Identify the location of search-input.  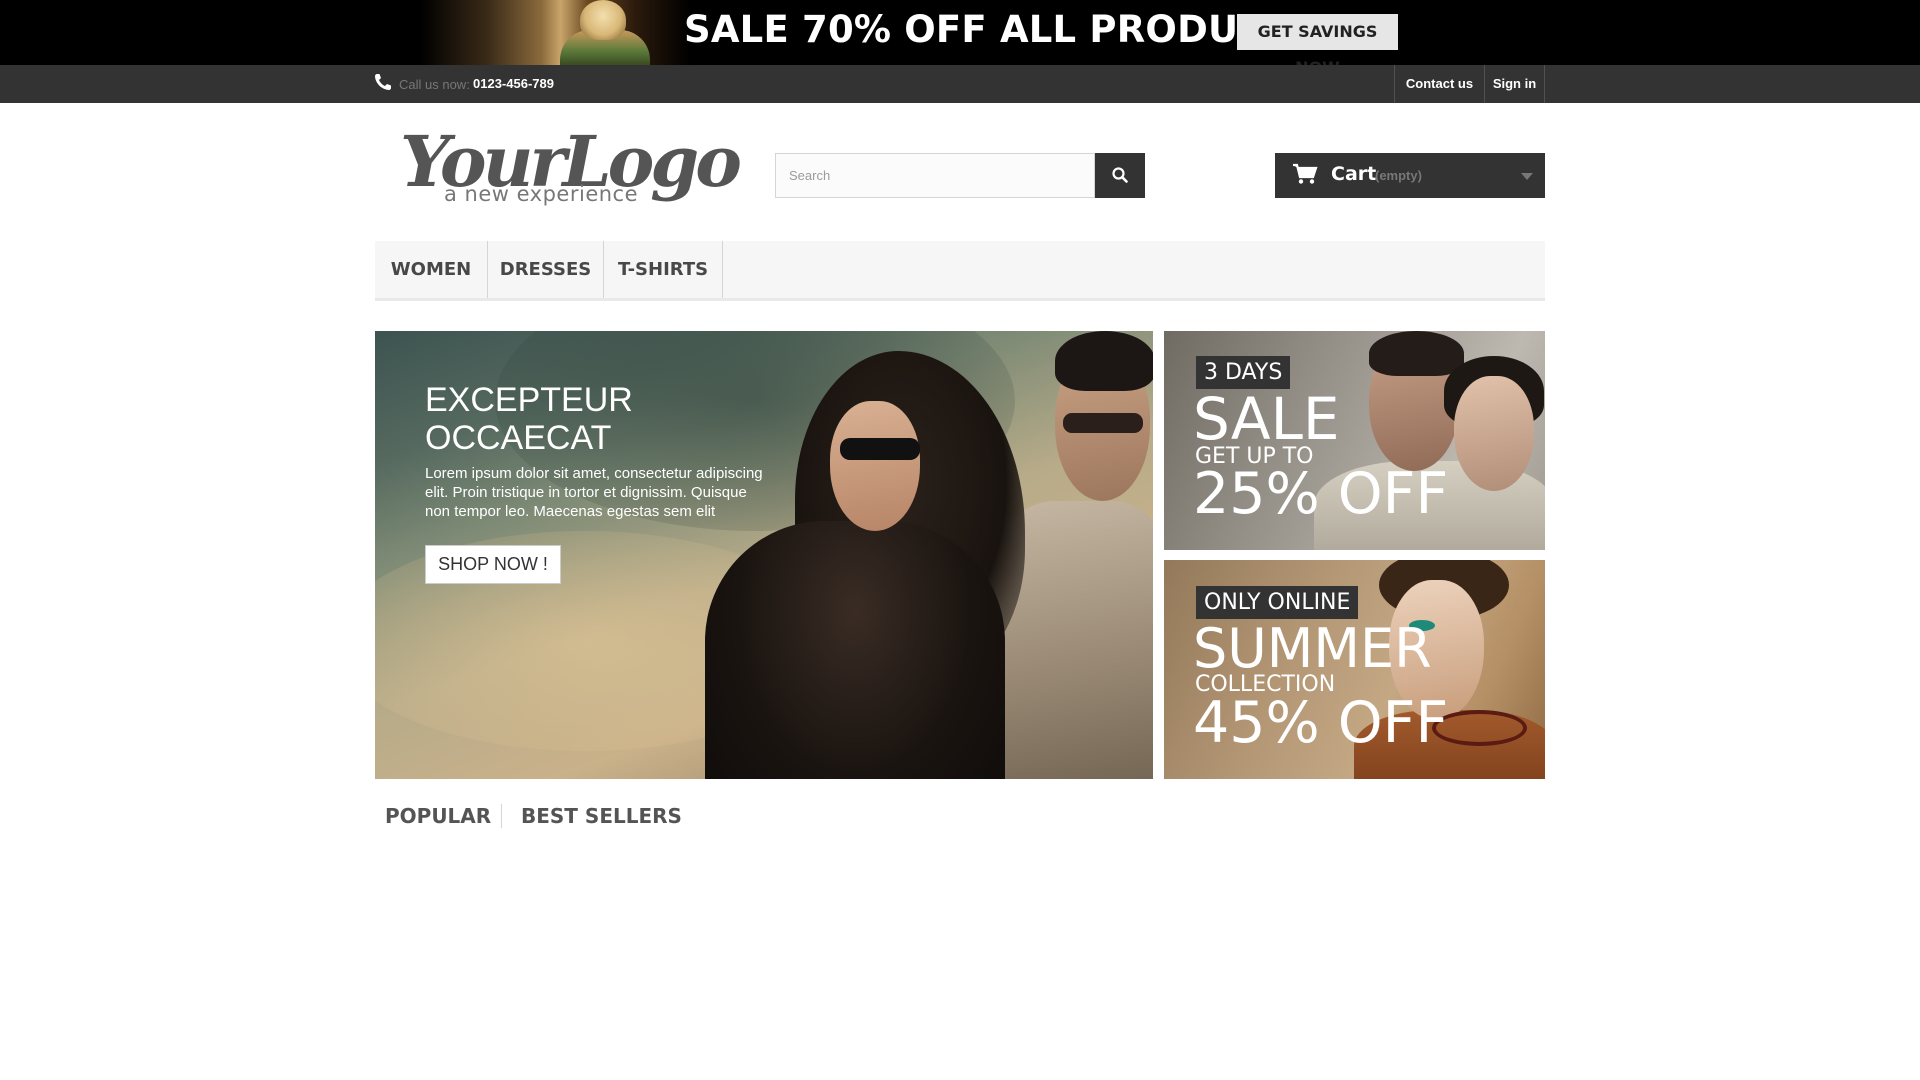
(935, 175).